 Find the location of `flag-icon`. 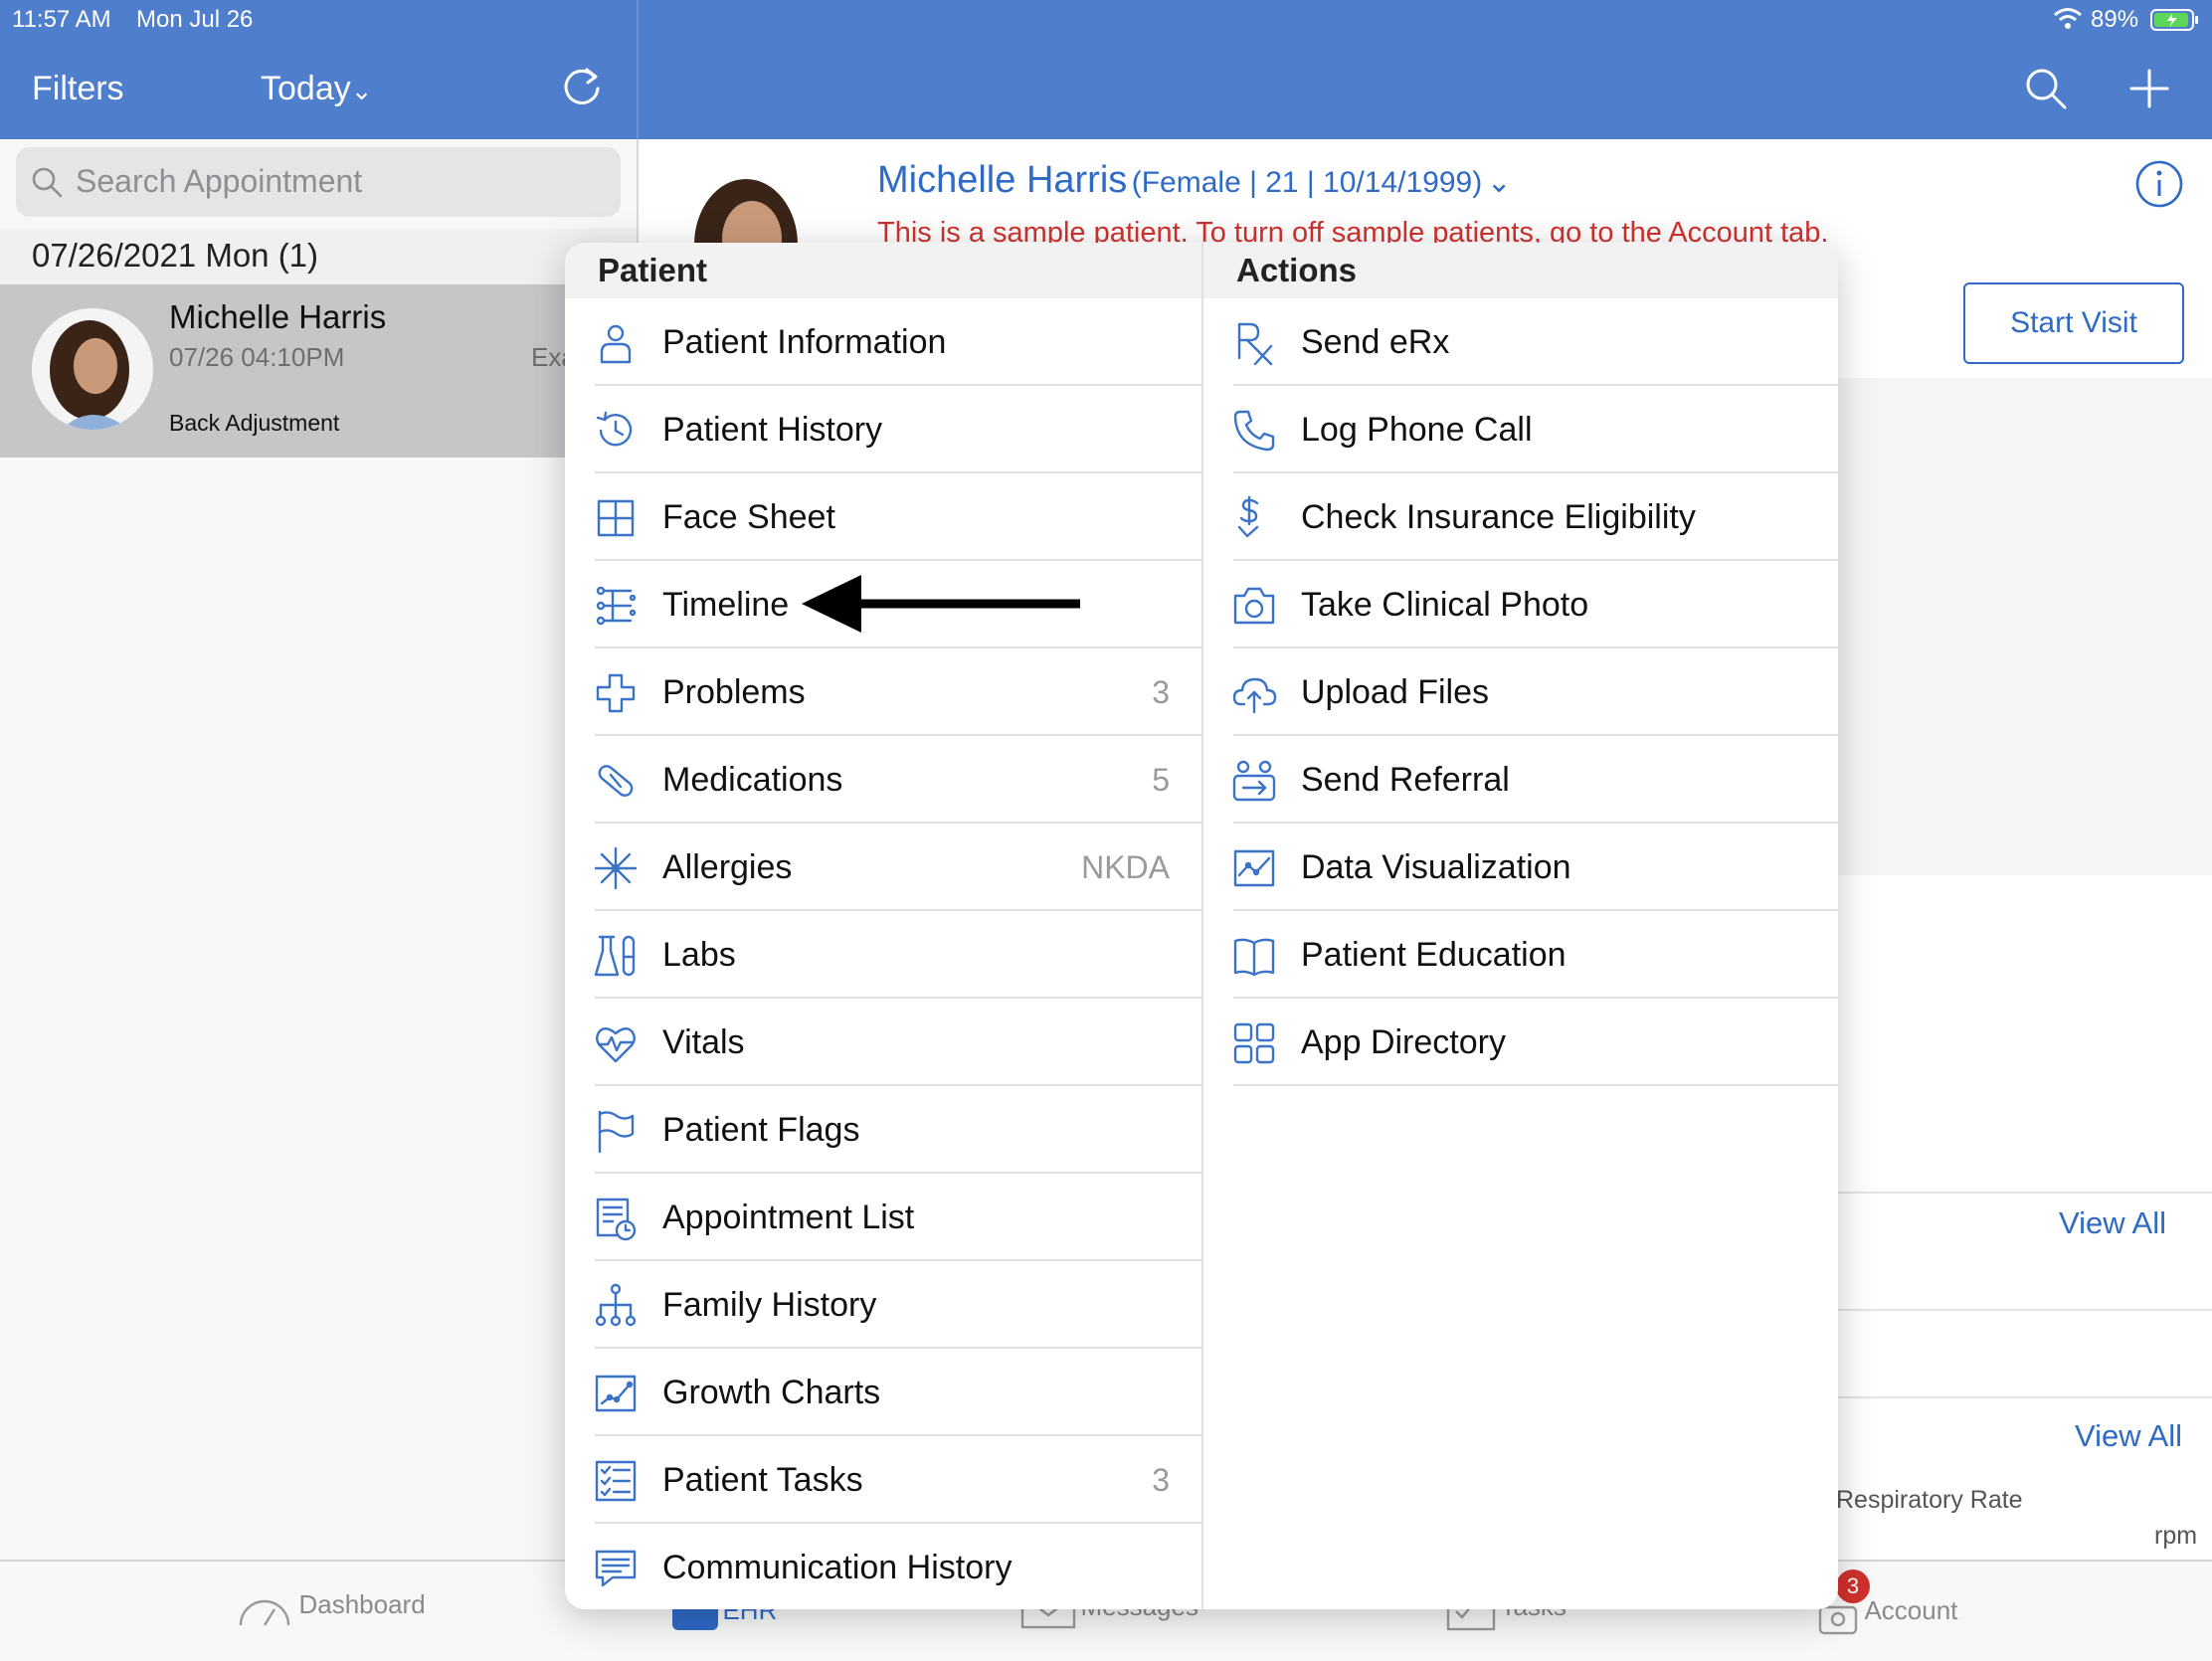

flag-icon is located at coordinates (616, 1131).